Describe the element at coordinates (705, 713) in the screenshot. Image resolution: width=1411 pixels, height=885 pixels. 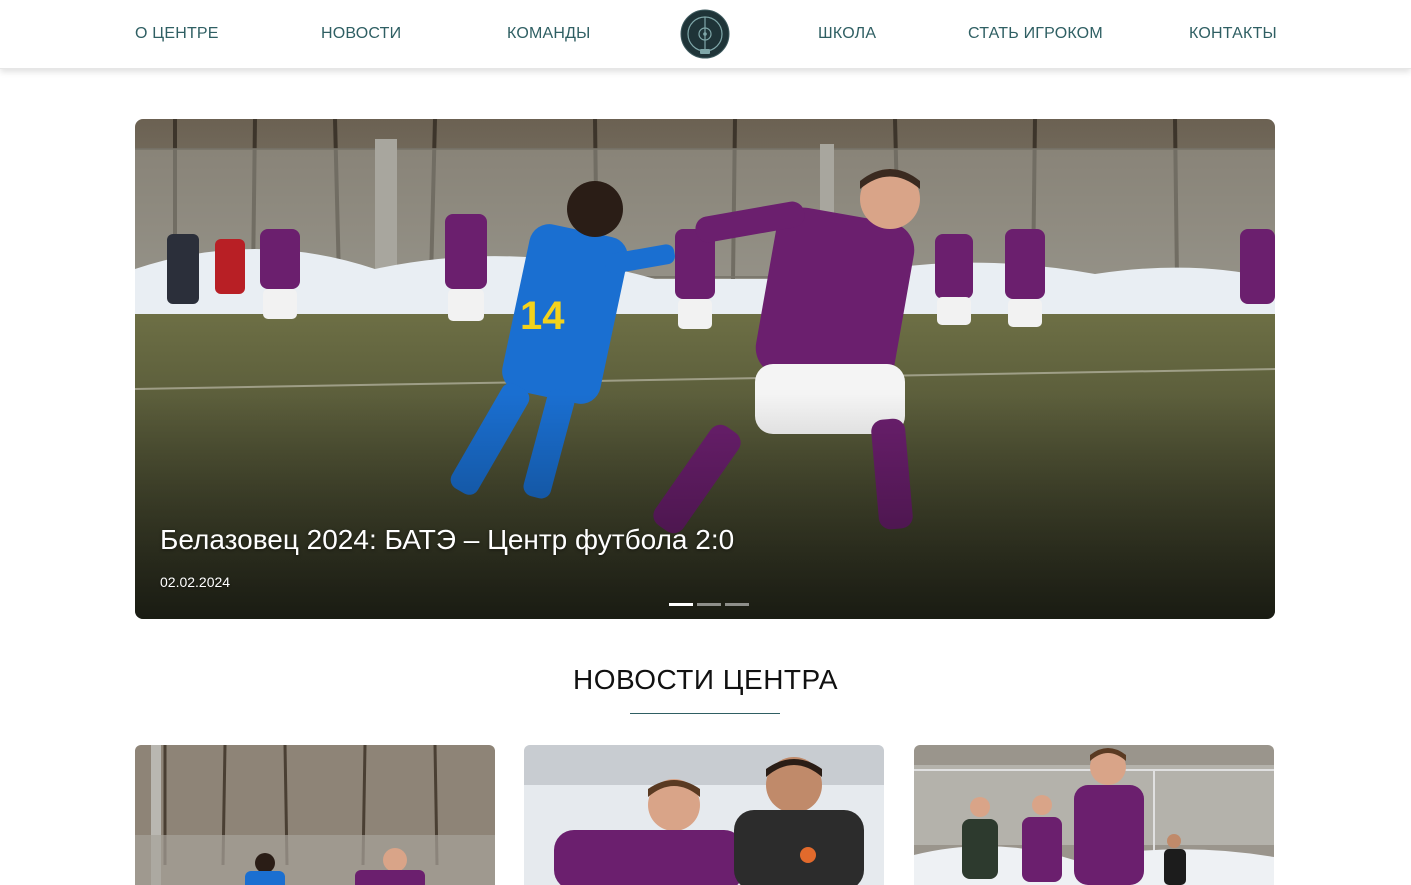
I see `section-underline` at that location.